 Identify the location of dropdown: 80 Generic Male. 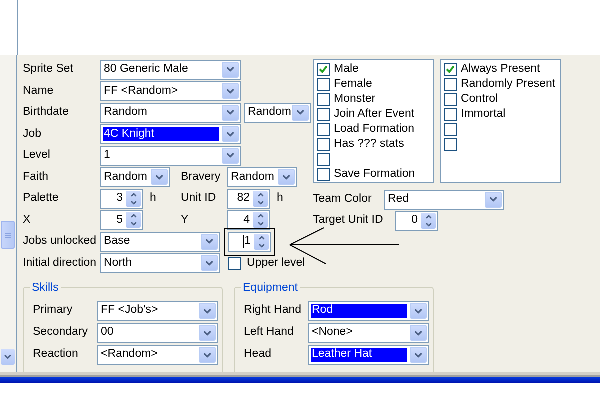
(170, 70).